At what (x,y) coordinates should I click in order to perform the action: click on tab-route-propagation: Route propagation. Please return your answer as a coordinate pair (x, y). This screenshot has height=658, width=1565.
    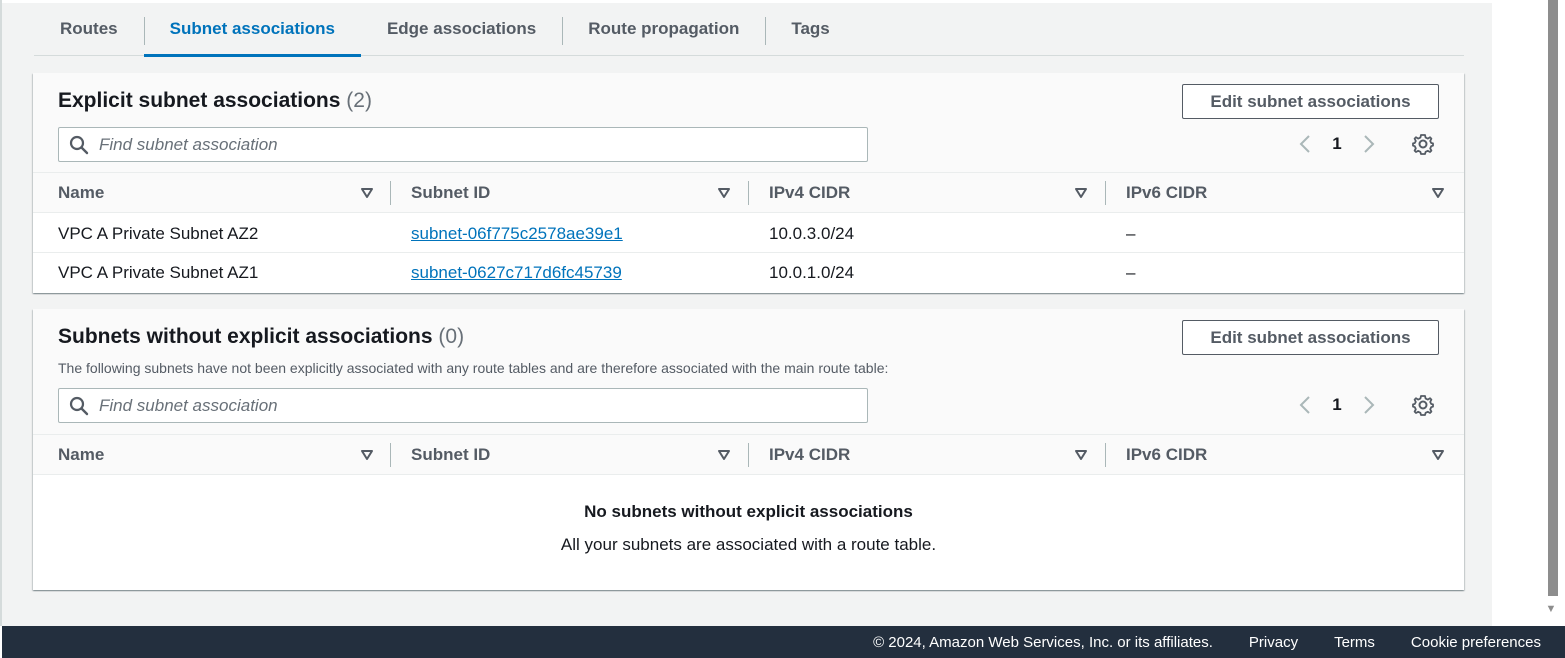
    Looking at the image, I should click on (663, 29).